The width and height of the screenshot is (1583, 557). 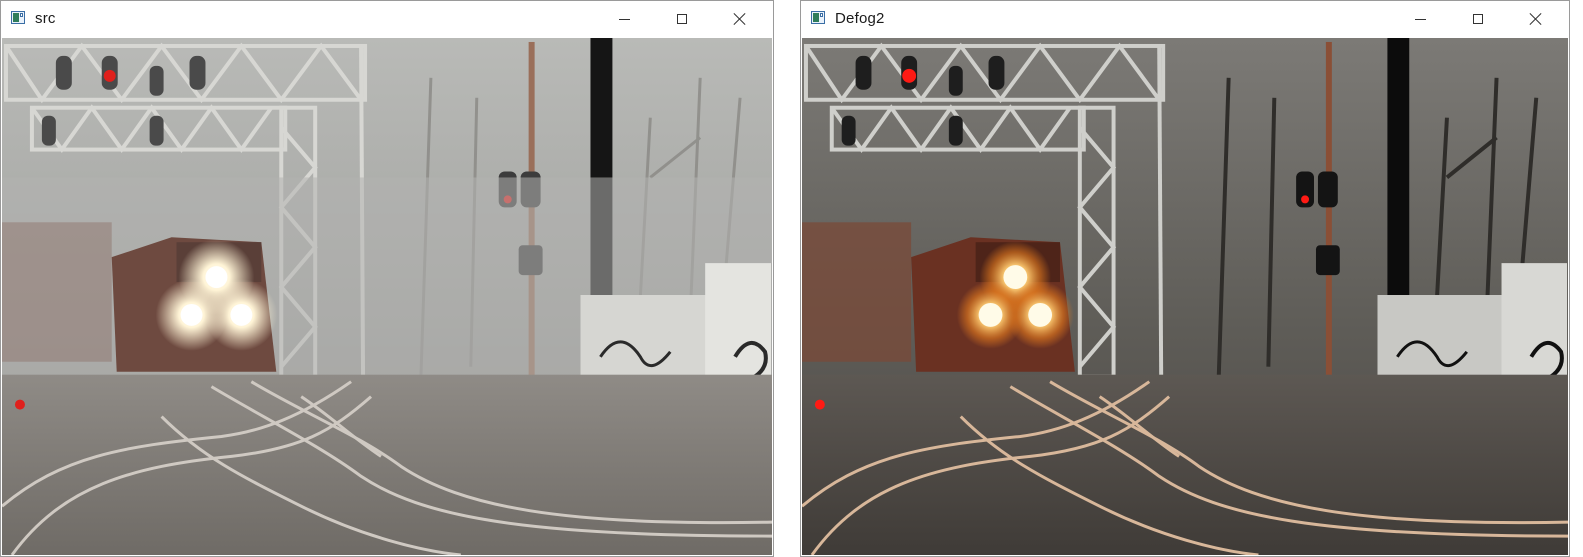 What do you see at coordinates (1185, 19) in the screenshot?
I see `title-bar: Defog2` at bounding box center [1185, 19].